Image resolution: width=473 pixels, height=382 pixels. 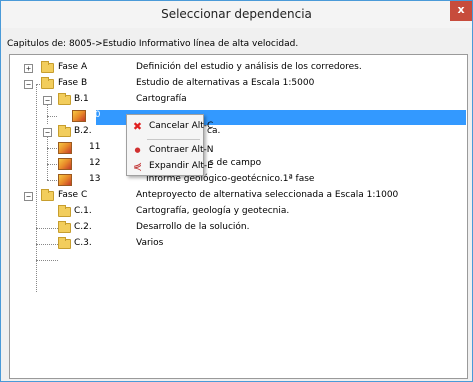 I want to click on node-description: Varios, so click(x=150, y=243).